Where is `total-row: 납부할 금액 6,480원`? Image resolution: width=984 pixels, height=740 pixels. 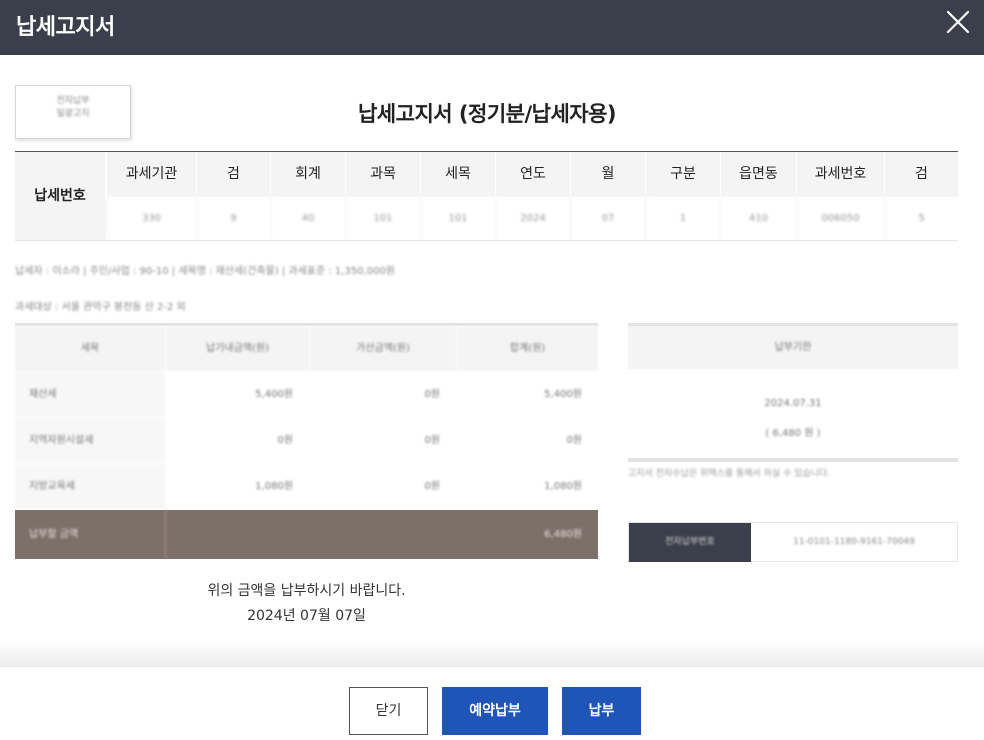 total-row: 납부할 금액 6,480원 is located at coordinates (306, 534).